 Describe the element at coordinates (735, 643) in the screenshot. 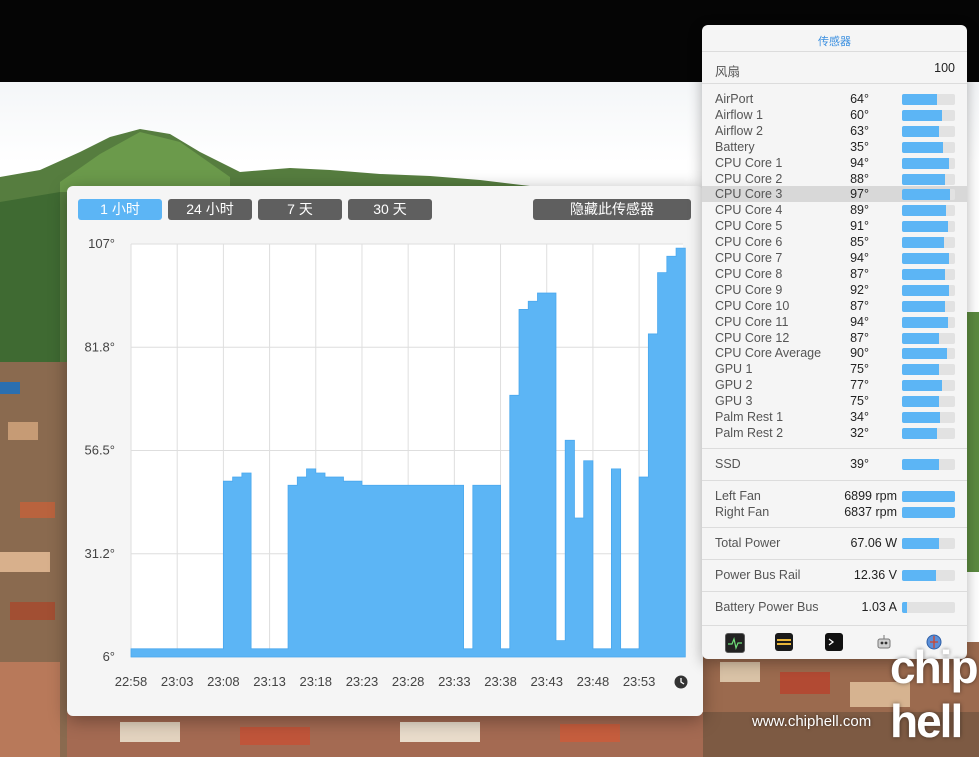

I see `activity-monitor-icon` at that location.